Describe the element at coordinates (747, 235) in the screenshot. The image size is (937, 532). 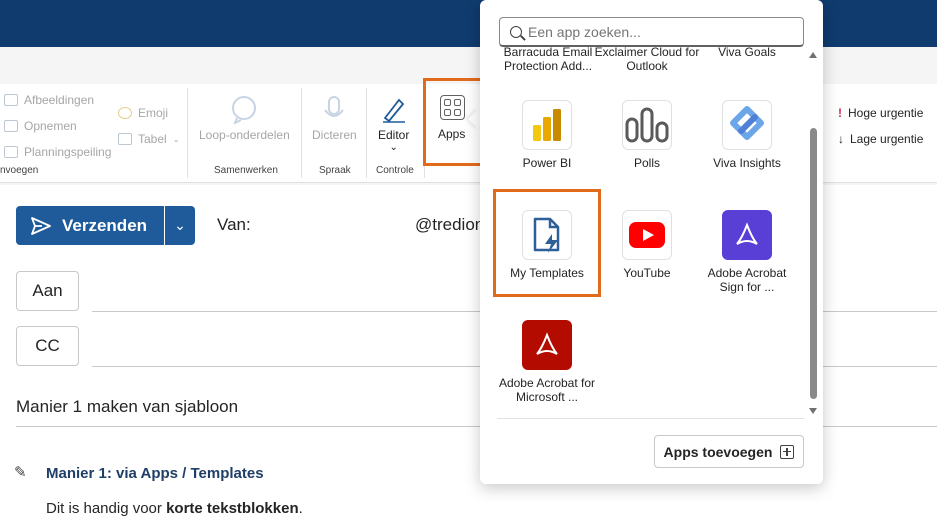
I see `adobe-sign-icon` at that location.